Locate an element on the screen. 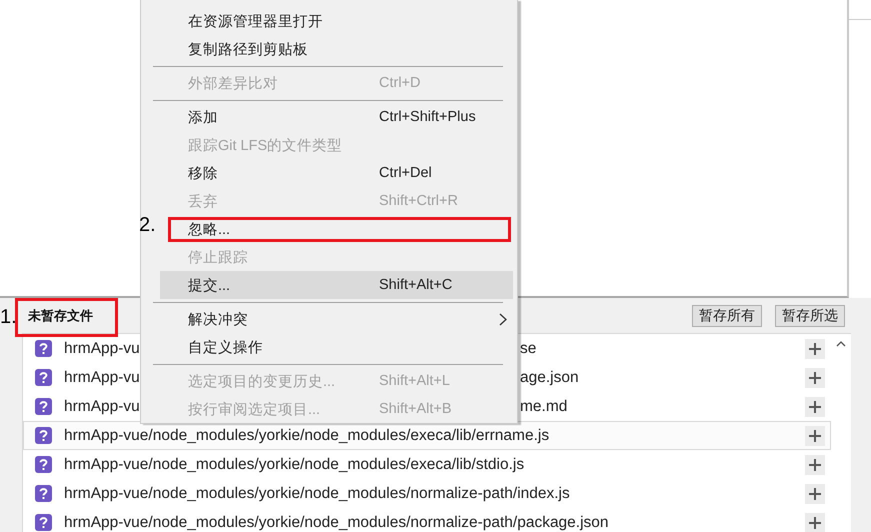 This screenshot has width=871, height=532. menu-shortcut: Ctrl+D is located at coordinates (399, 83).